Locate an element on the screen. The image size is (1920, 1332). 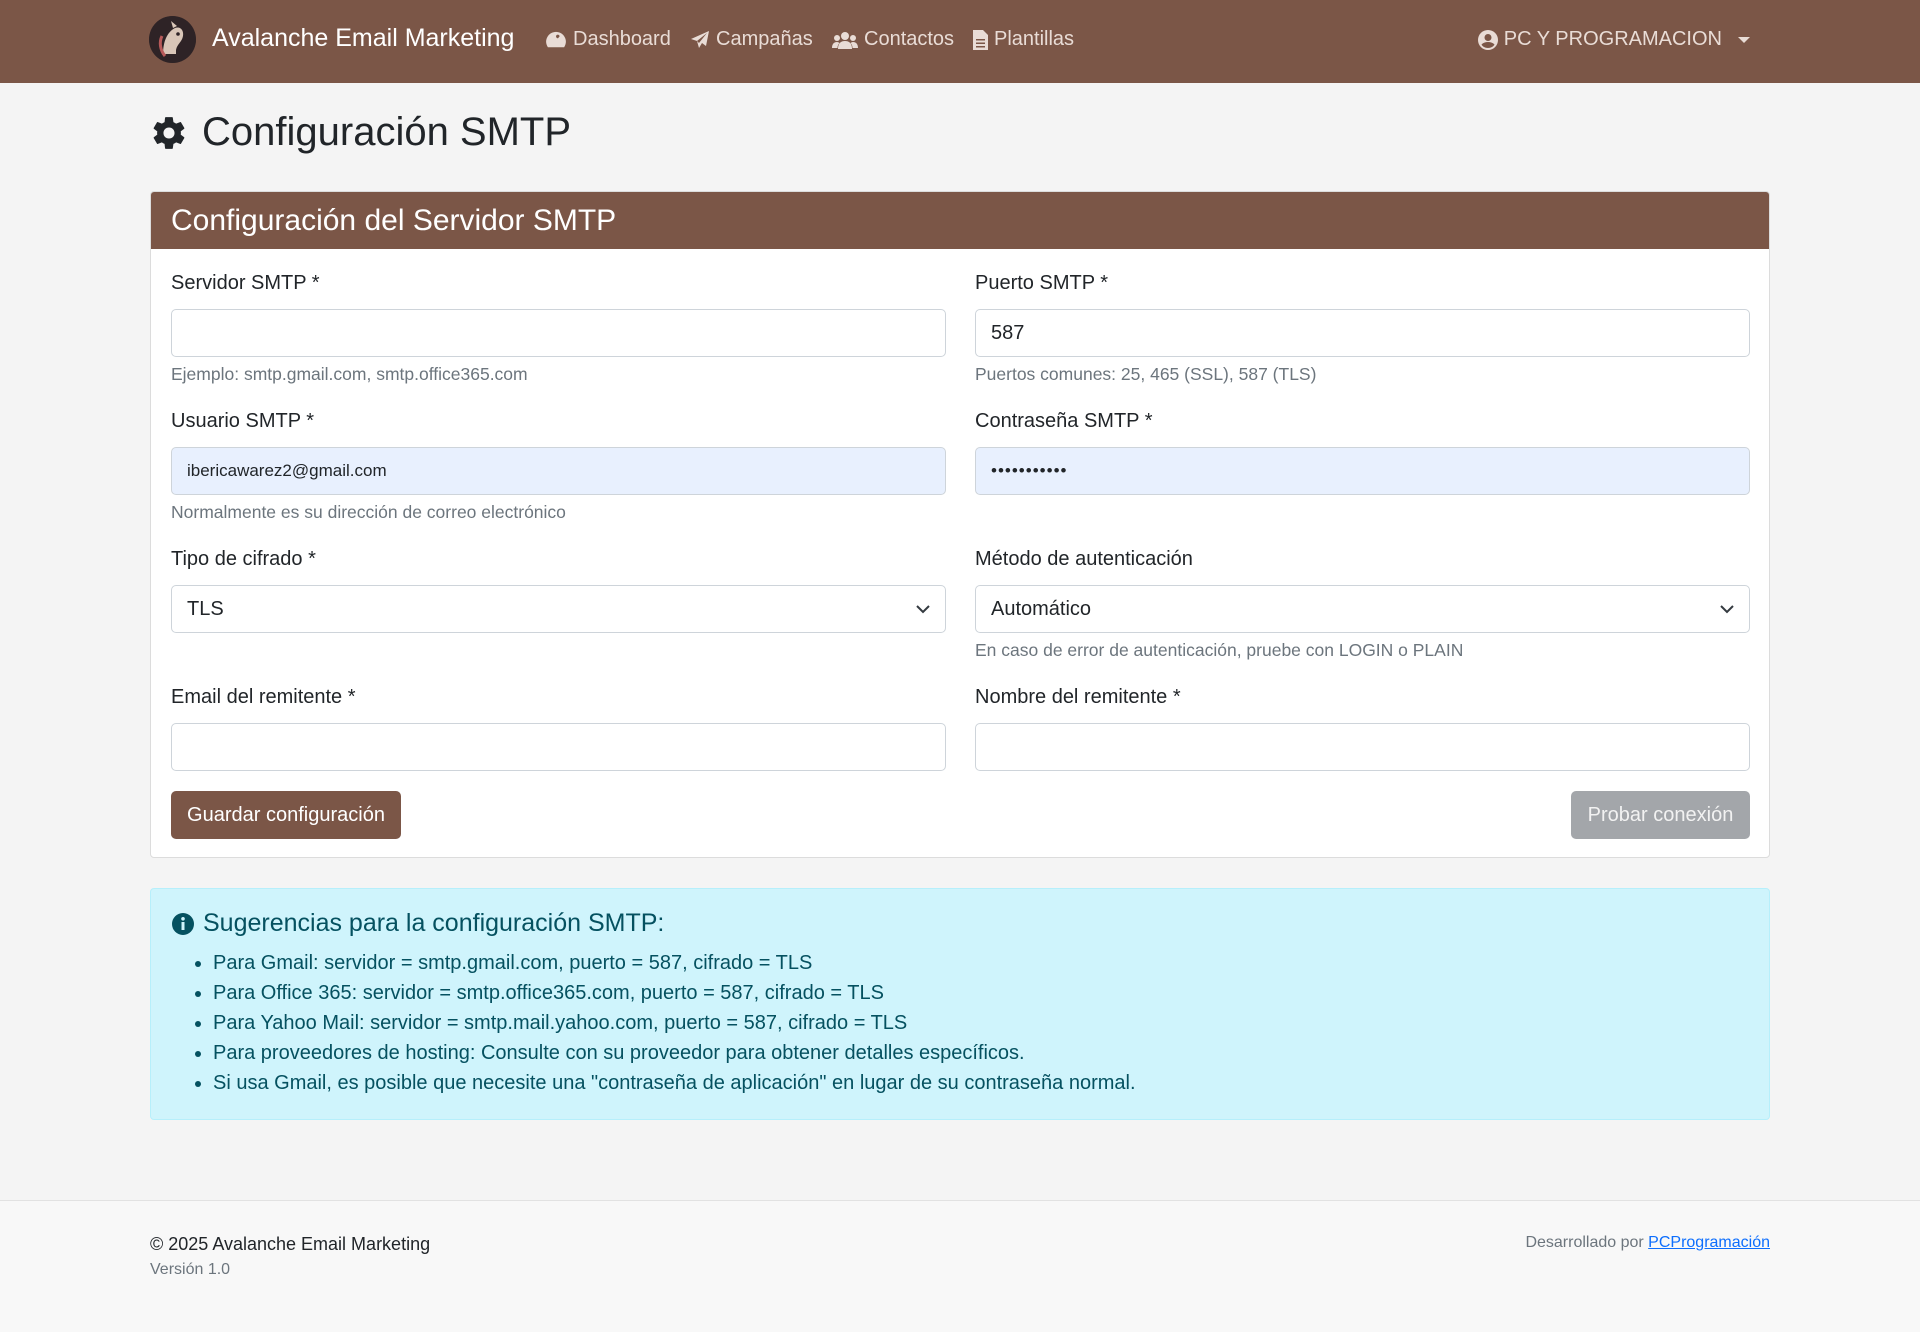
nav-contacts-label: Contactos is located at coordinates (909, 39).